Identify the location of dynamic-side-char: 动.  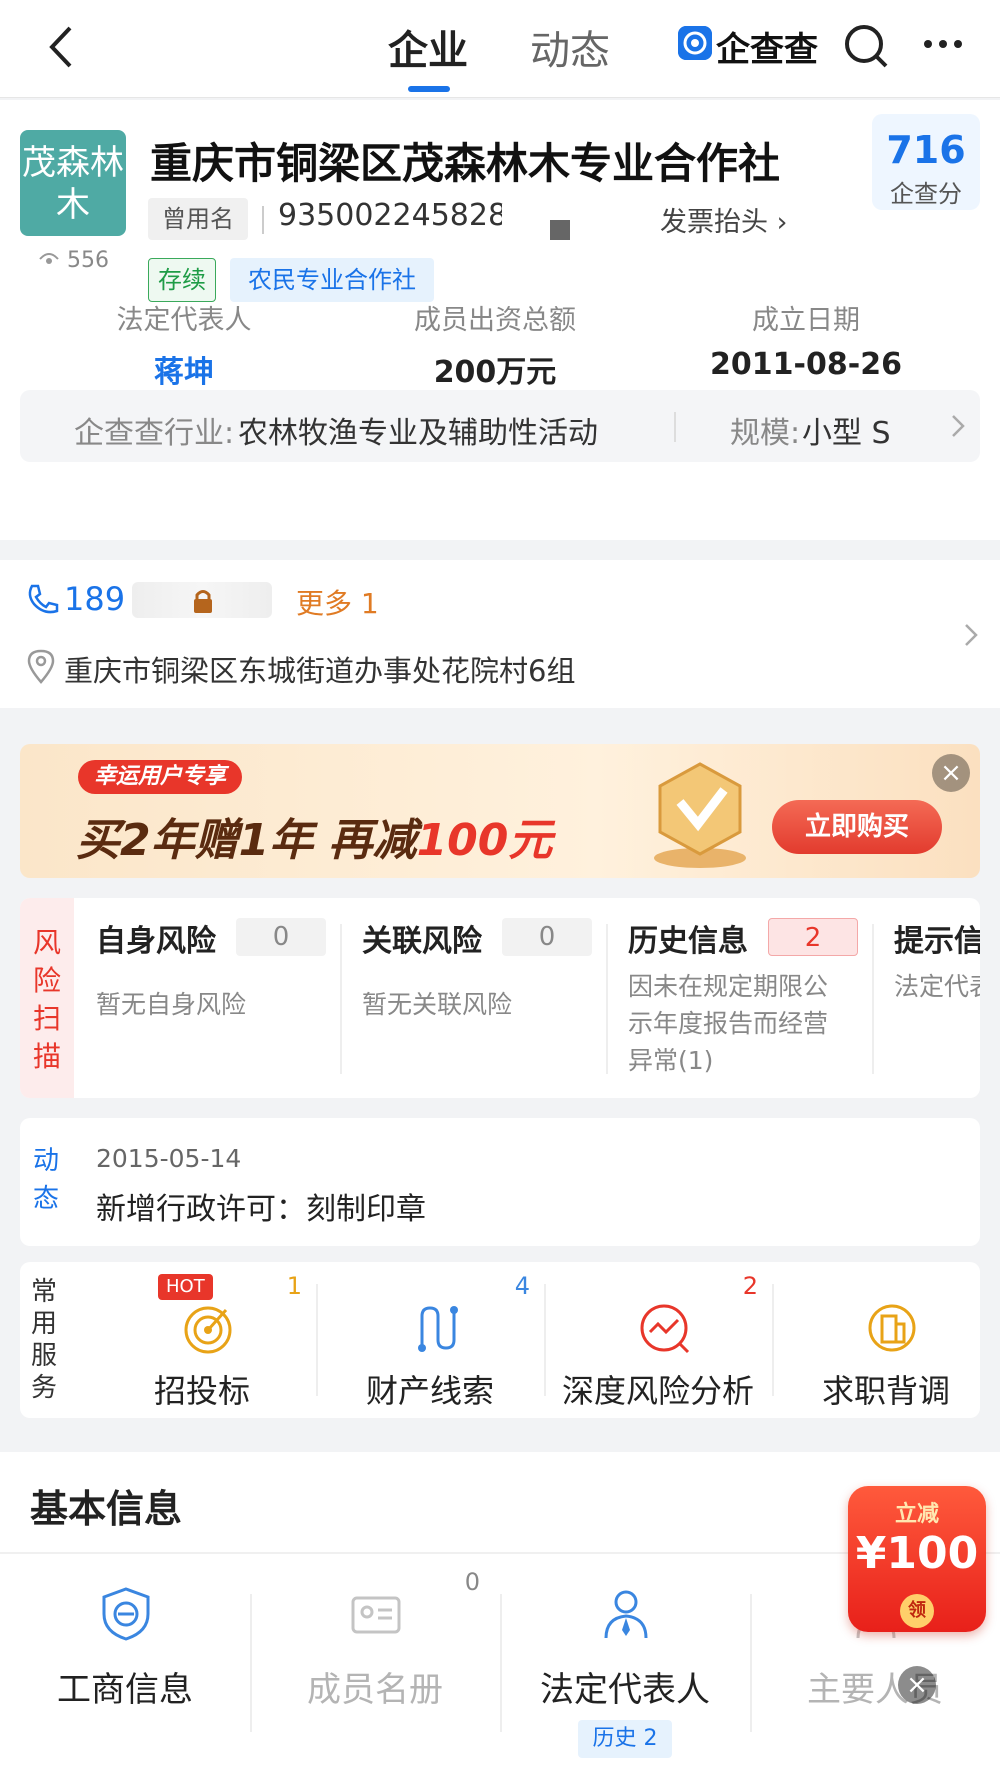
(45, 1161).